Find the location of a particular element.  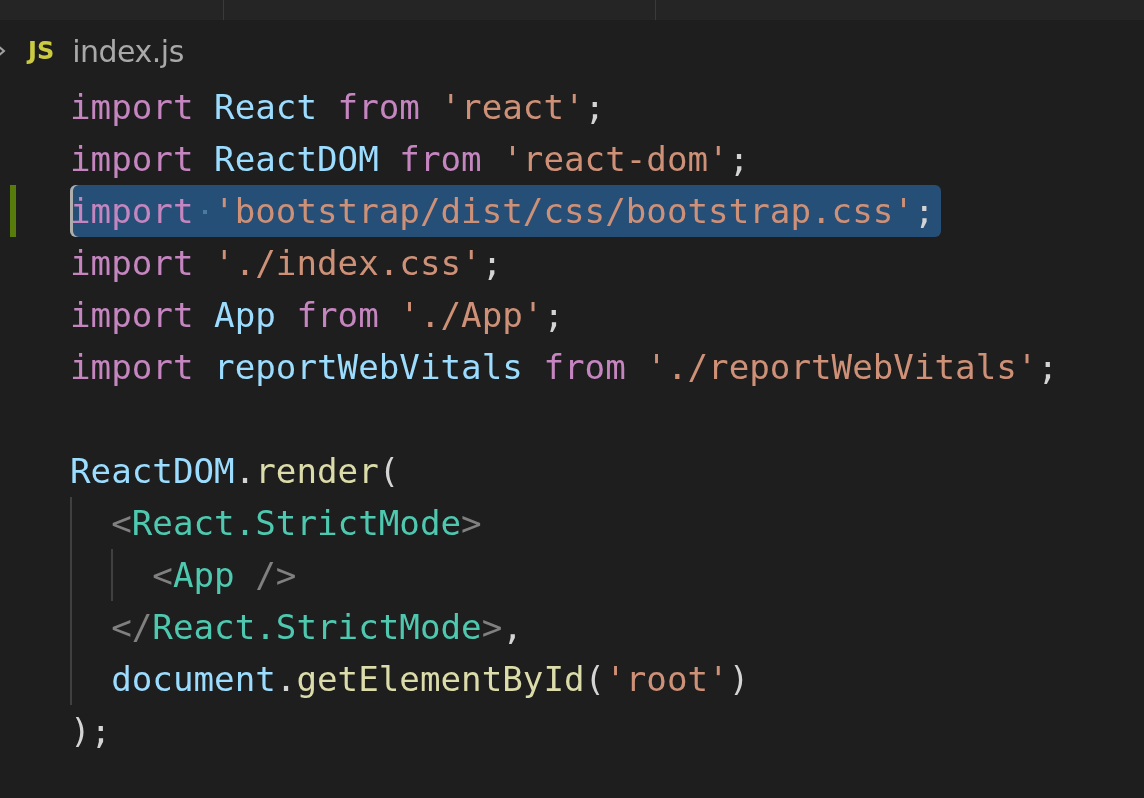

code-line: import App from './App'; is located at coordinates (317, 315).